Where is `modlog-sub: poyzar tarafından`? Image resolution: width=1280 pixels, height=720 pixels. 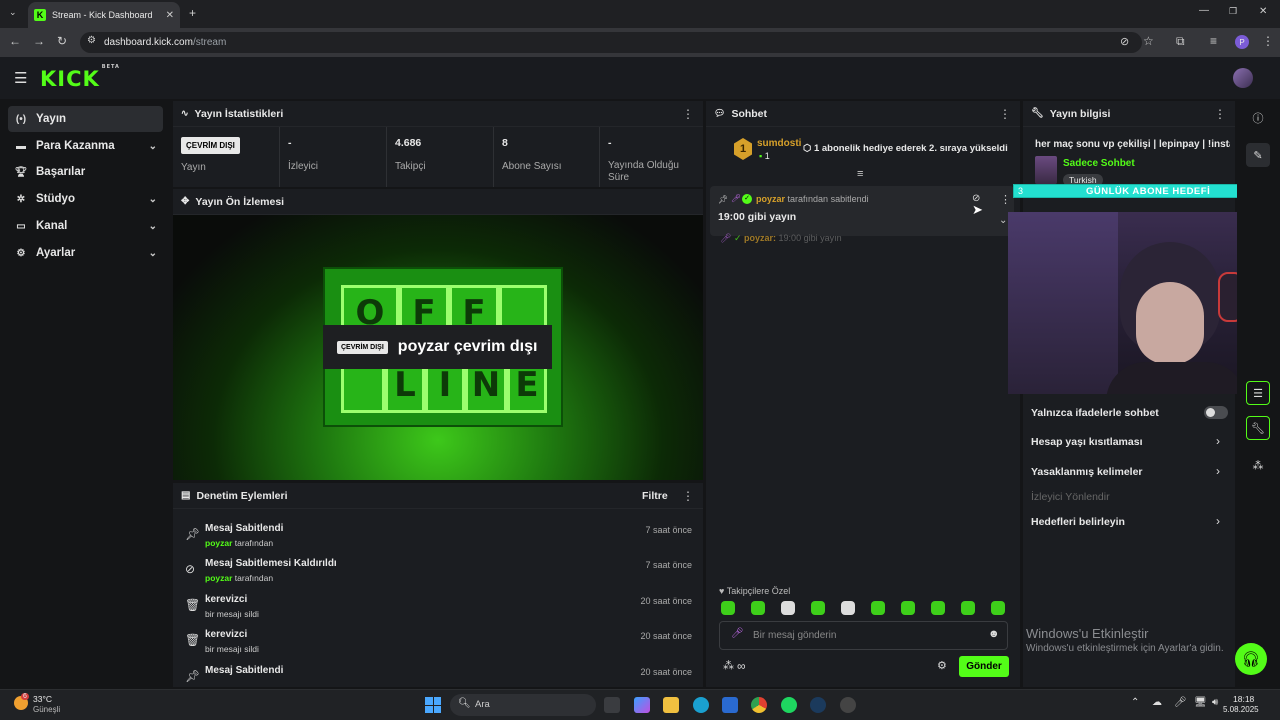 modlog-sub: poyzar tarafından is located at coordinates (239, 543).